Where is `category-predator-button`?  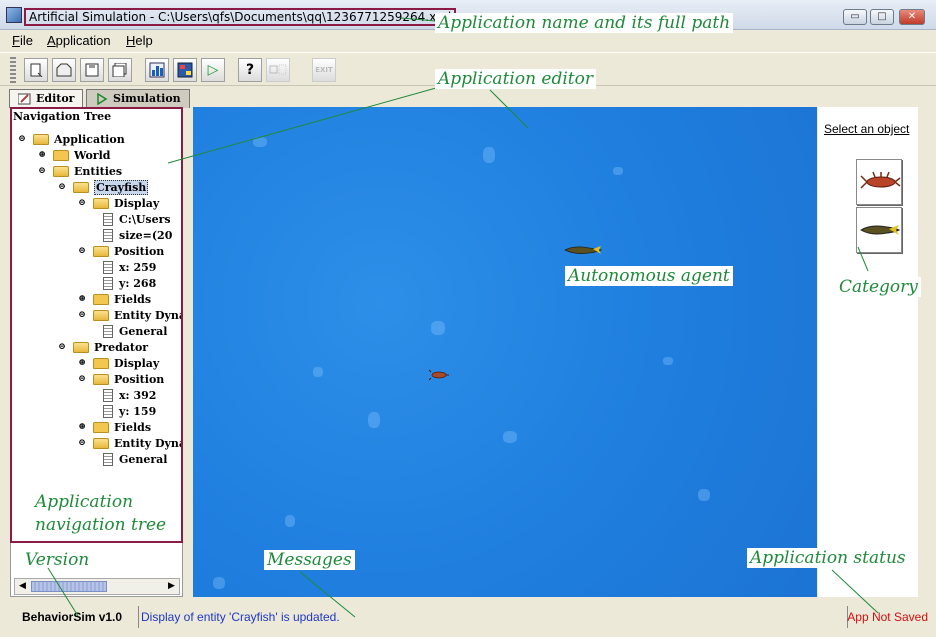 category-predator-button is located at coordinates (879, 230).